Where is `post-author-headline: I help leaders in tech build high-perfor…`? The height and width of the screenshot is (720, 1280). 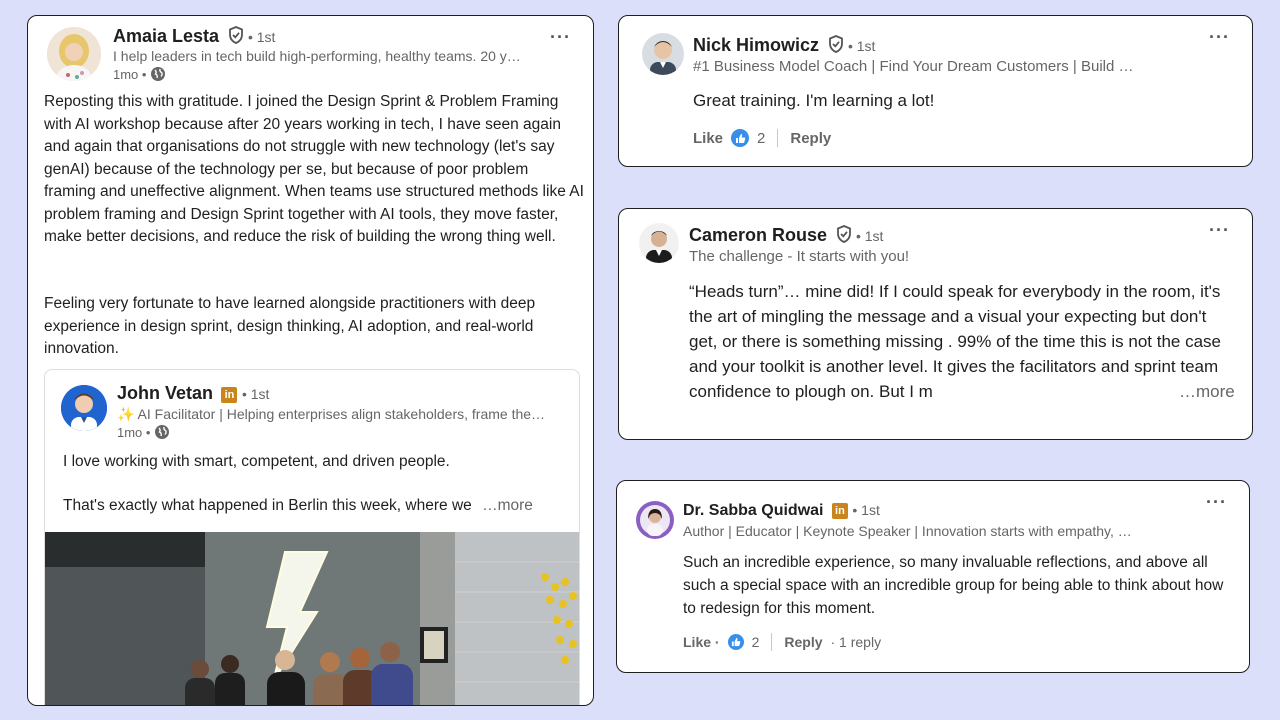 post-author-headline: I help leaders in tech build high-perfor… is located at coordinates (317, 56).